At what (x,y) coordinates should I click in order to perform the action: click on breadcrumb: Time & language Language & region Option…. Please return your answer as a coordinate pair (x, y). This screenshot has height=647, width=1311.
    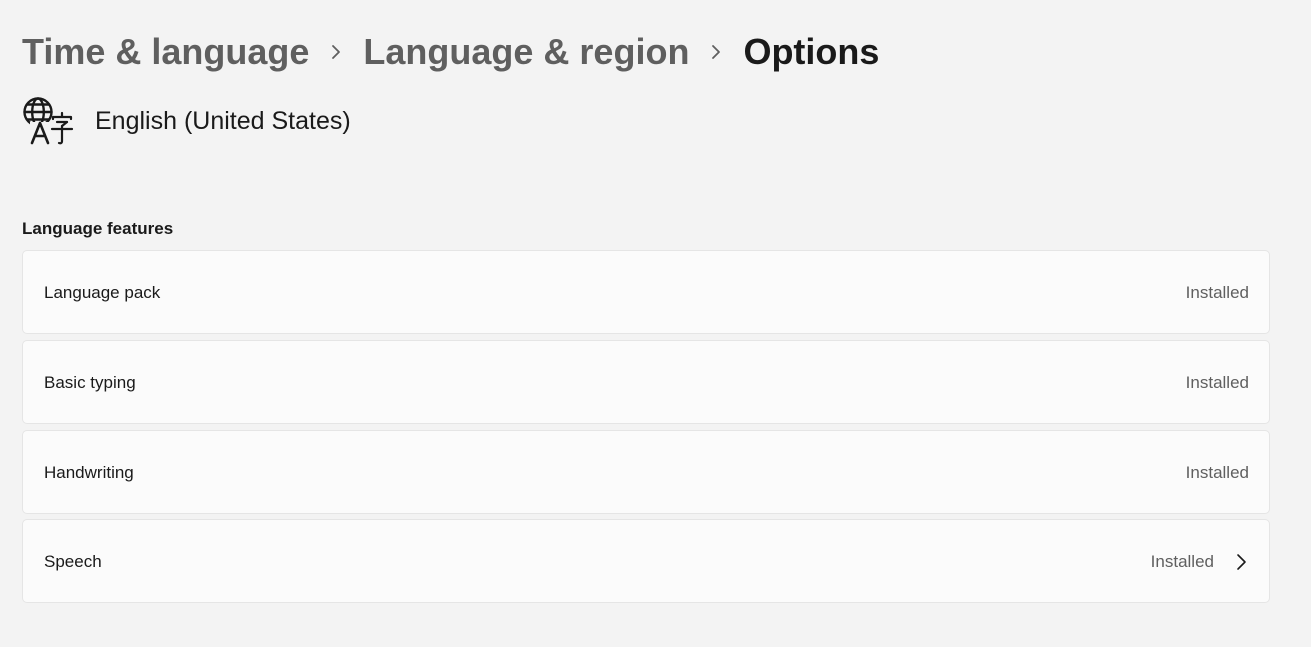
    Looking at the image, I should click on (450, 52).